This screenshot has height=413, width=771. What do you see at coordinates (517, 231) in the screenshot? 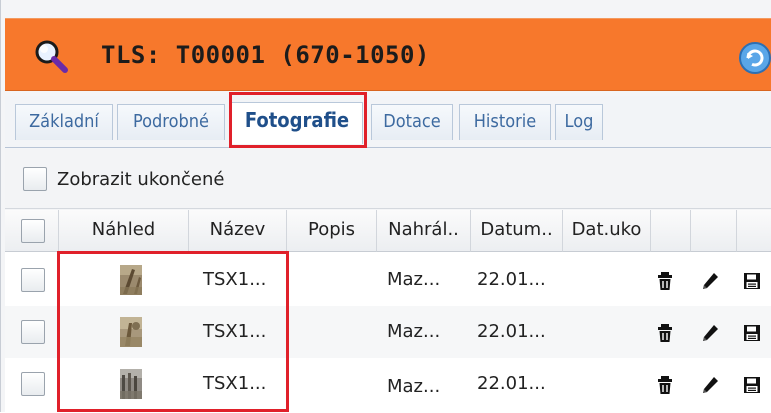
I see `column-header-datum: Datum..` at bounding box center [517, 231].